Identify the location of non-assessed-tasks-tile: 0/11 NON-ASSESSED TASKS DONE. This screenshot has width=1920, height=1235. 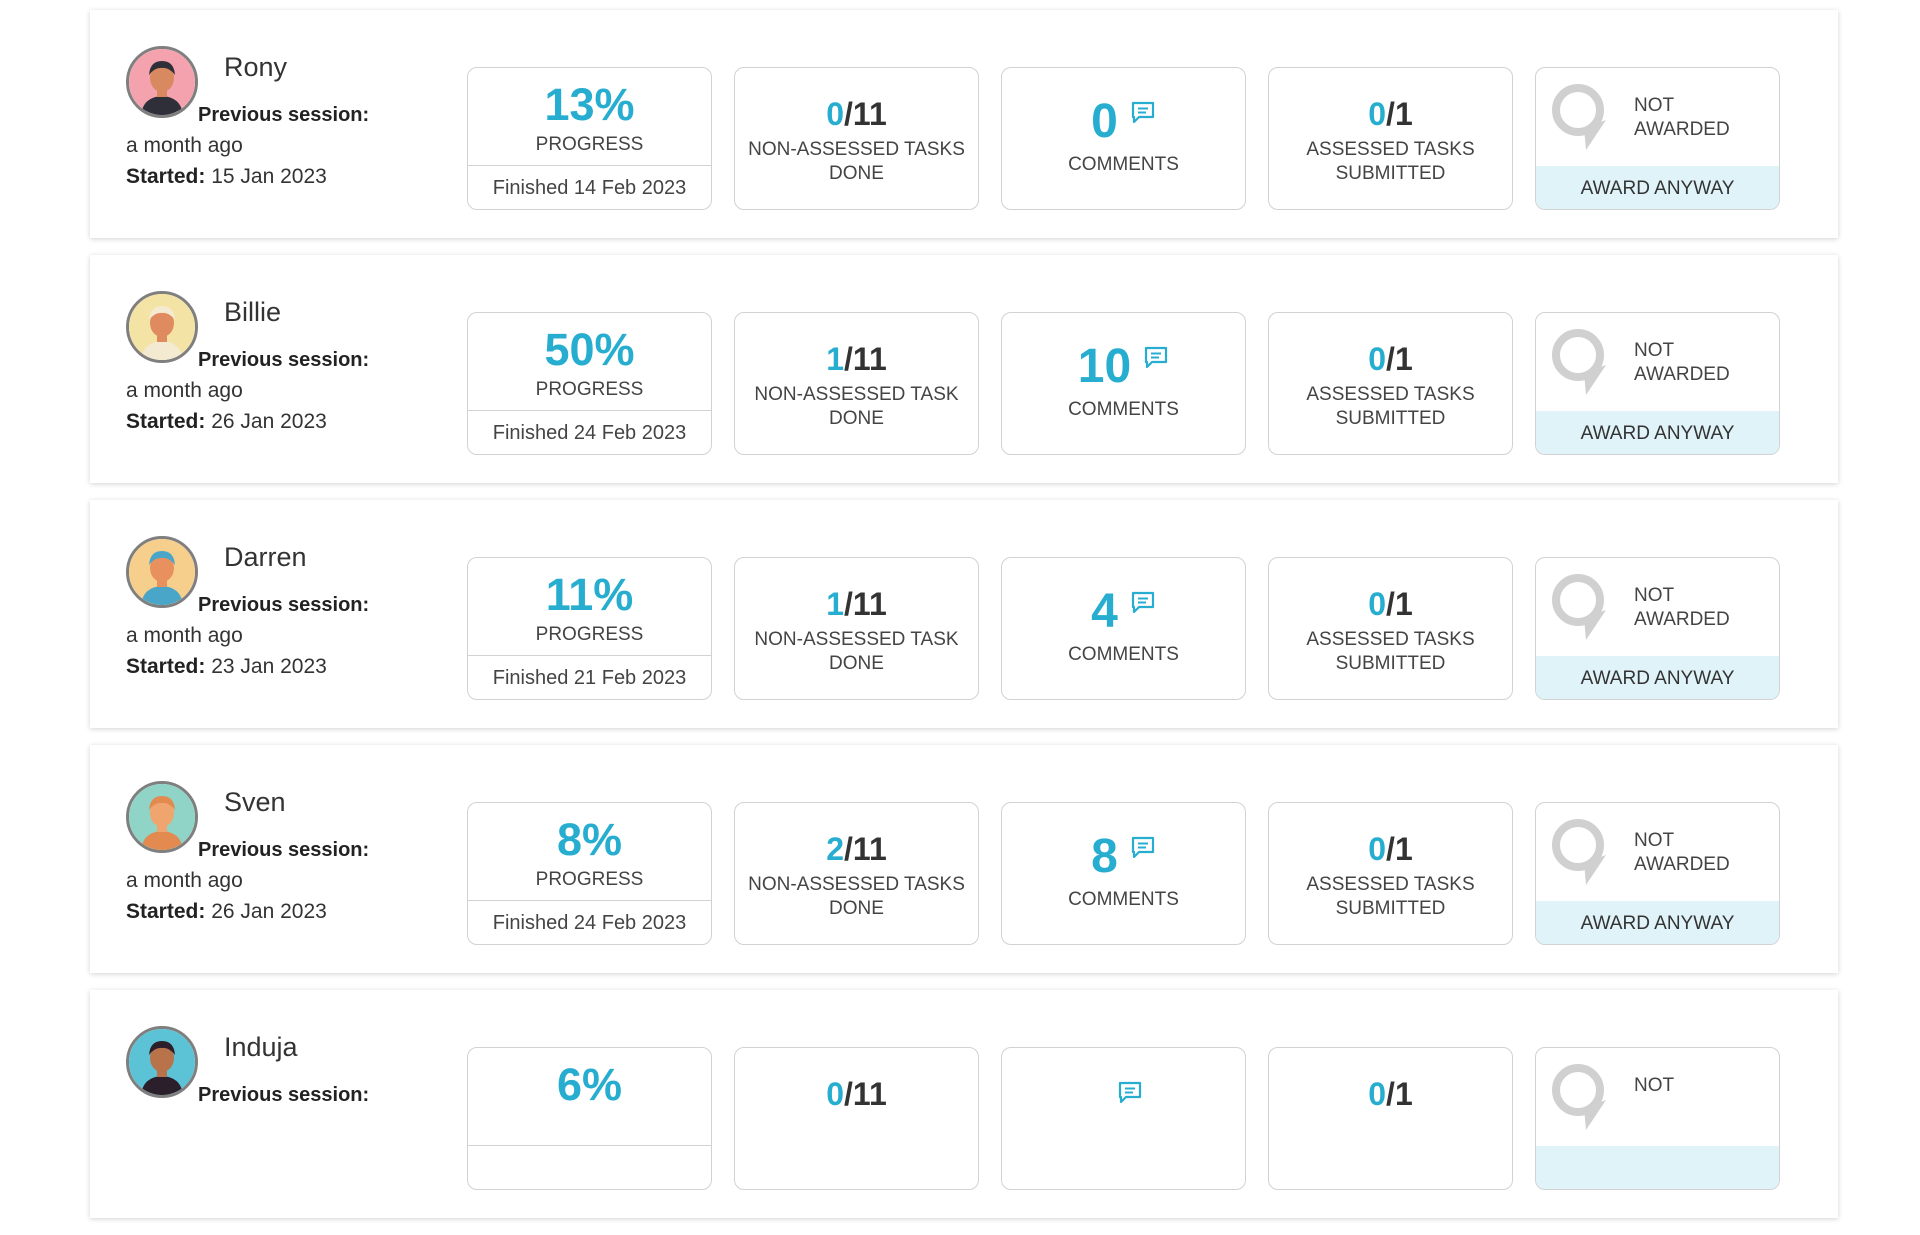
(856, 138).